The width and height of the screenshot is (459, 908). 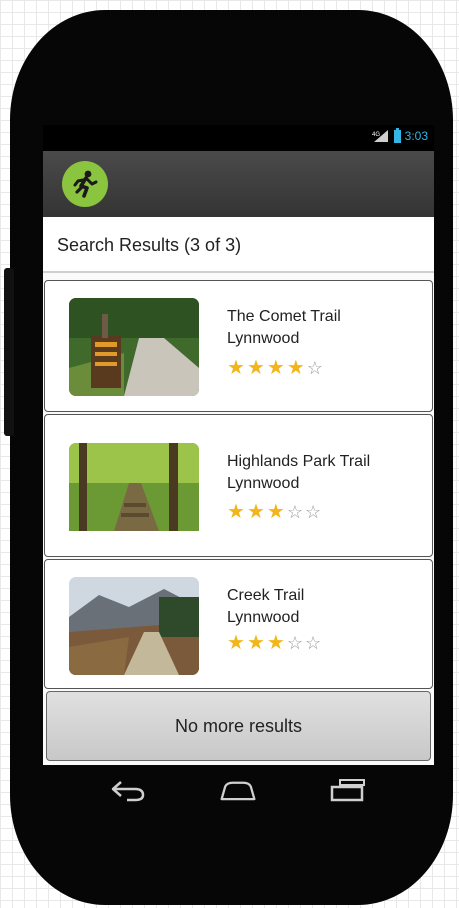 I want to click on results-title: Search Results (3 of 3), so click(x=149, y=245).